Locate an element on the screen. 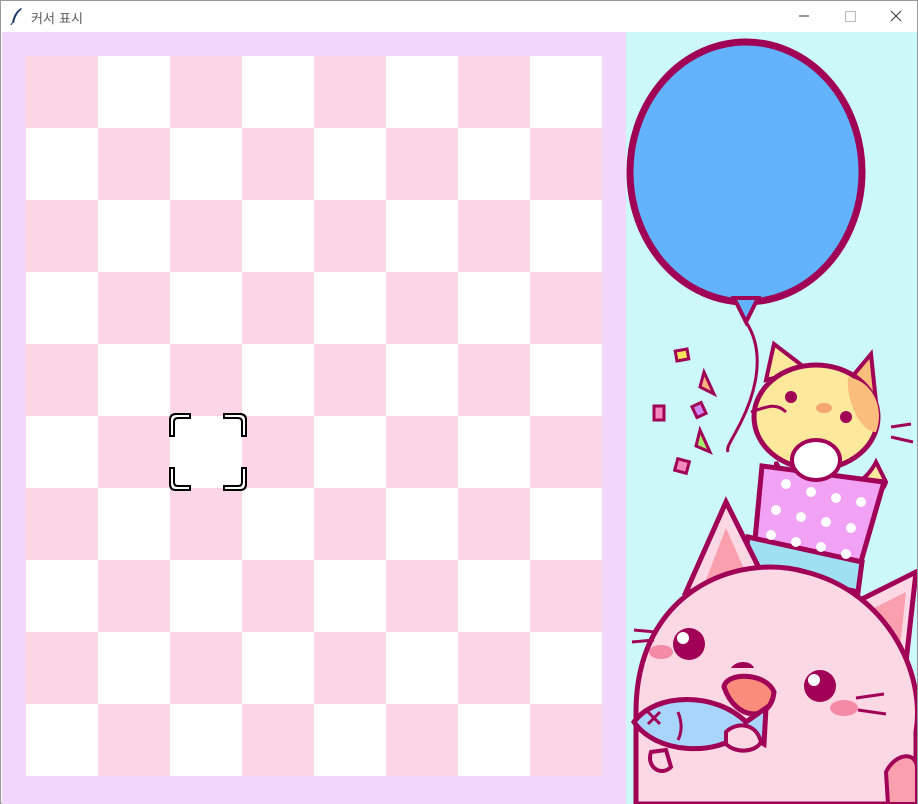  close-button is located at coordinates (895, 16).